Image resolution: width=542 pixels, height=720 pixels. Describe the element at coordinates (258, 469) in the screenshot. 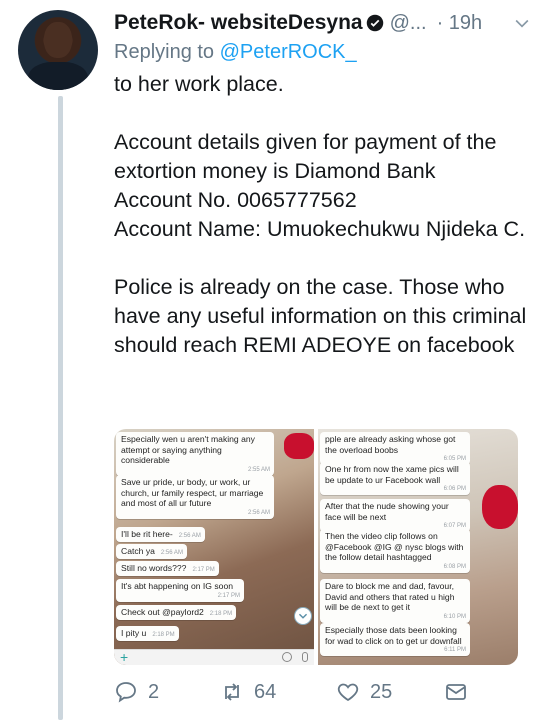

I see `chat-bubble-time: 2:55 AM` at that location.